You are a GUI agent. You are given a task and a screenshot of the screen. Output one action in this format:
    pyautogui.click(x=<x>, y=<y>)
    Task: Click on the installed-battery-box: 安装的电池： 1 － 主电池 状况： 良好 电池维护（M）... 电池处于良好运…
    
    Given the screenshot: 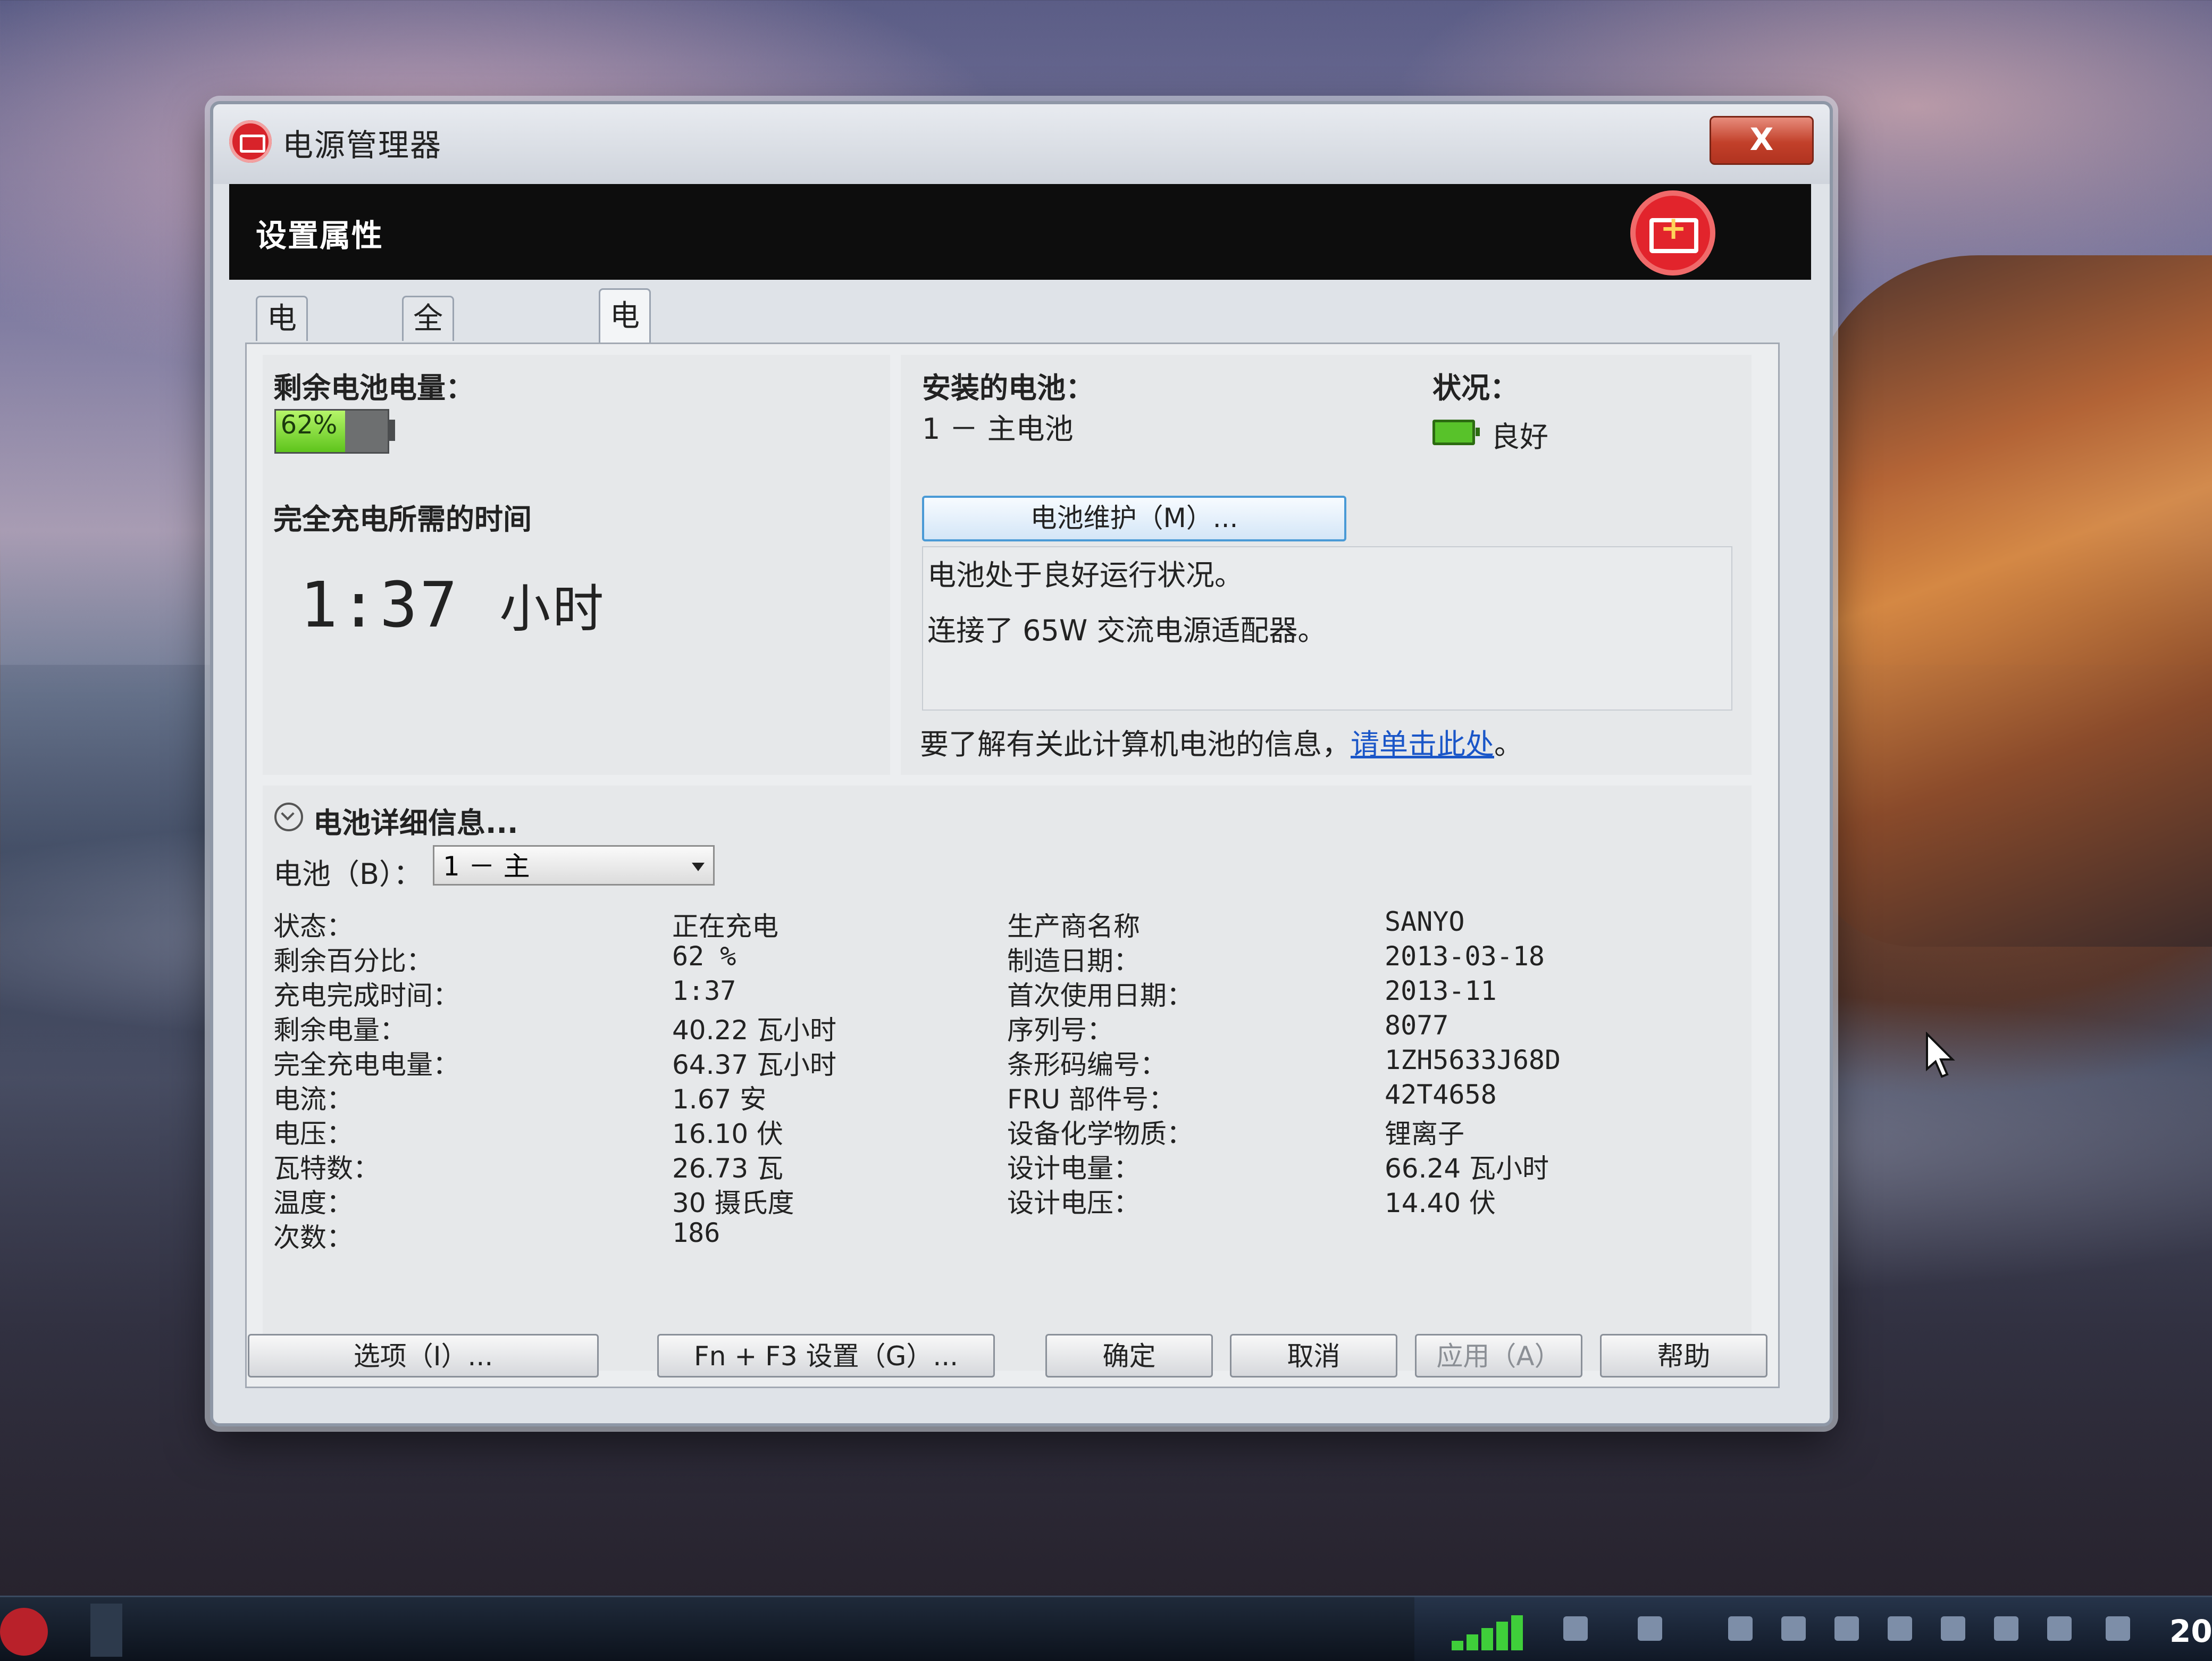 What is the action you would take?
    pyautogui.click(x=1326, y=565)
    